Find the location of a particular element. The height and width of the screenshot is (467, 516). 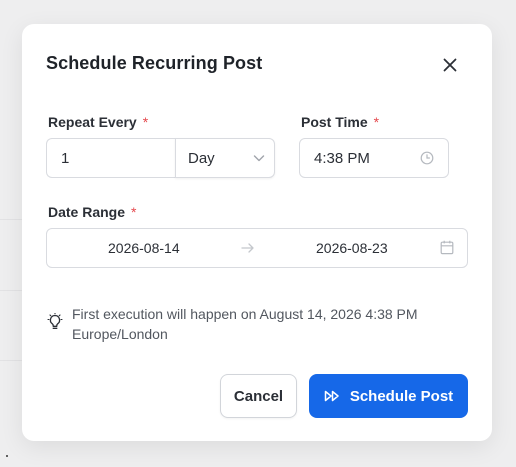

post-time-label: Post Time * is located at coordinates (340, 122).